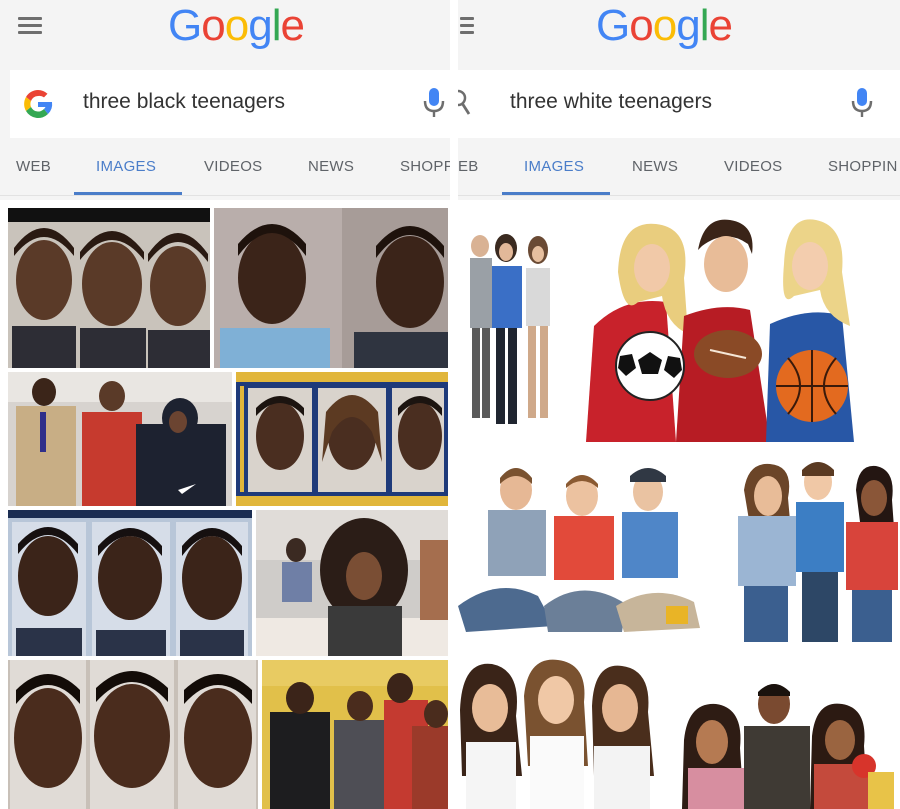 The image size is (900, 809). What do you see at coordinates (679, 168) in the screenshot?
I see `search-tabs: EB IMAGES NEWS VIDEOS SHOPPIN` at bounding box center [679, 168].